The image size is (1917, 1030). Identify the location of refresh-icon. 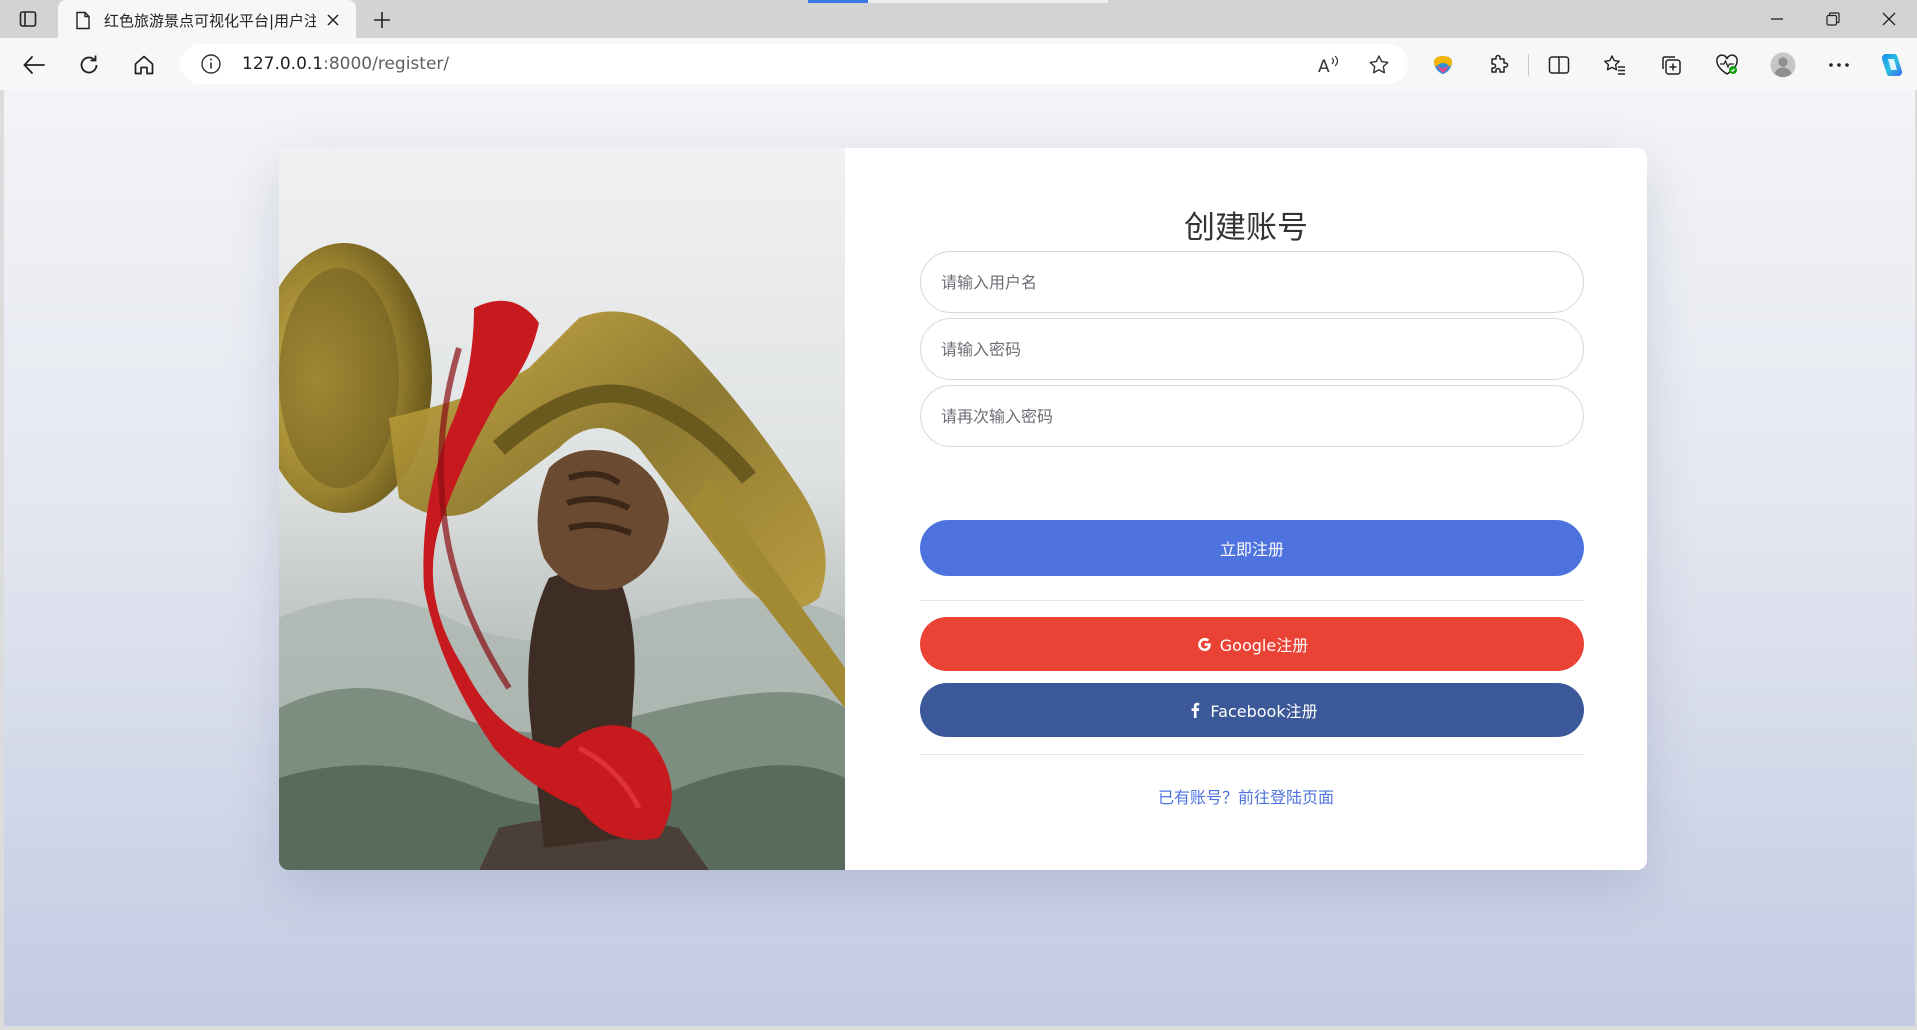
(89, 65).